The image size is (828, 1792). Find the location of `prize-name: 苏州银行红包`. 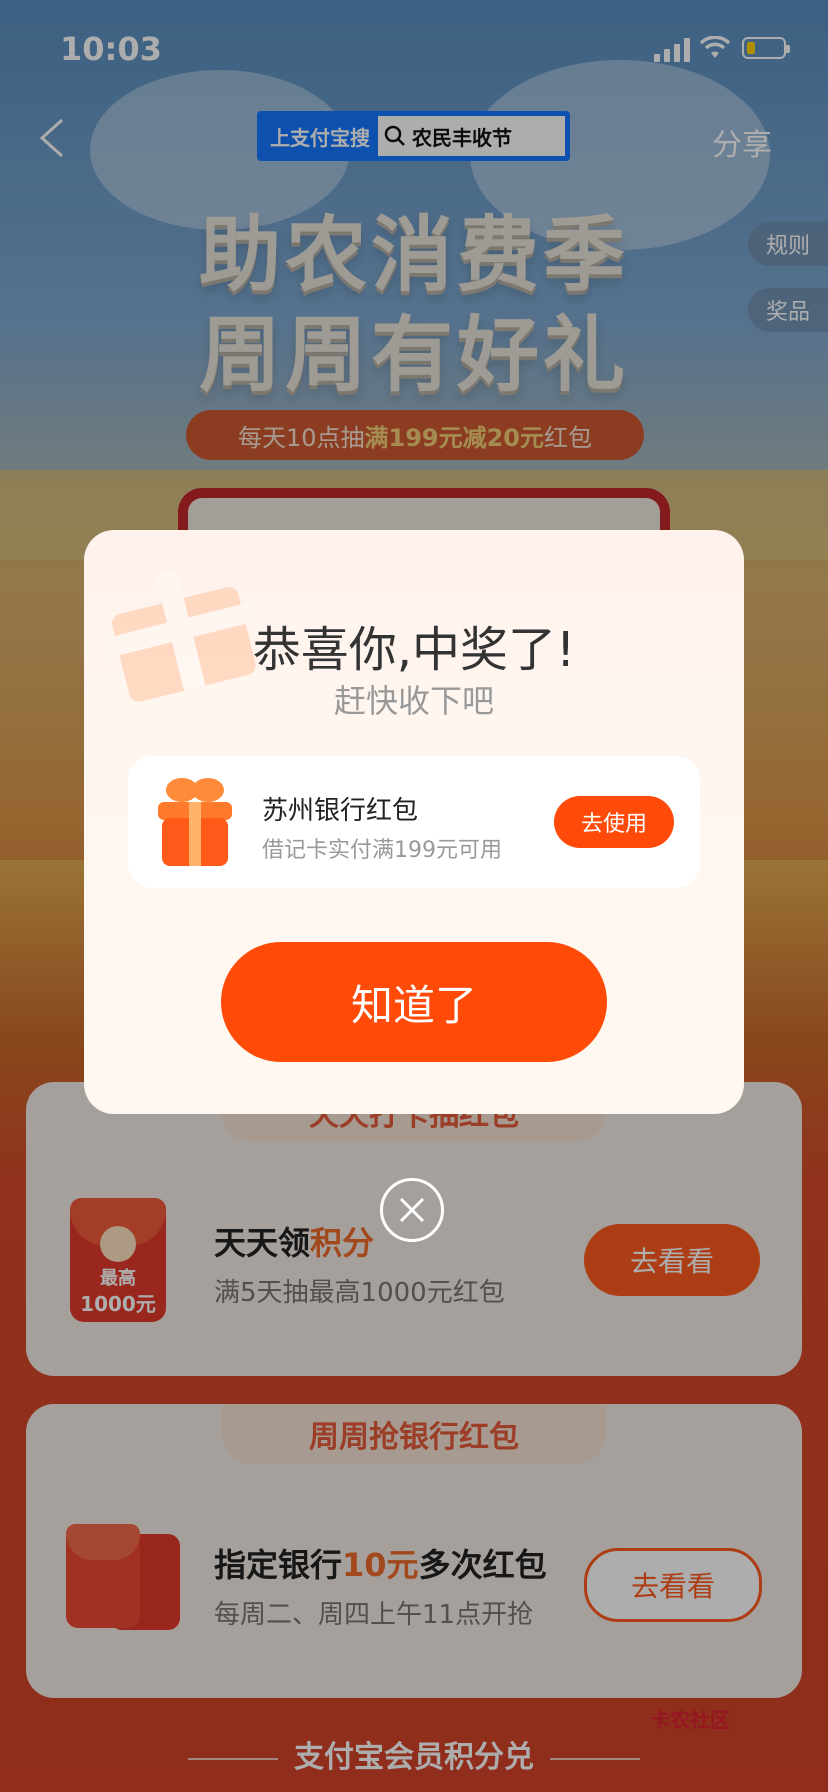

prize-name: 苏州银行红包 is located at coordinates (340, 811).